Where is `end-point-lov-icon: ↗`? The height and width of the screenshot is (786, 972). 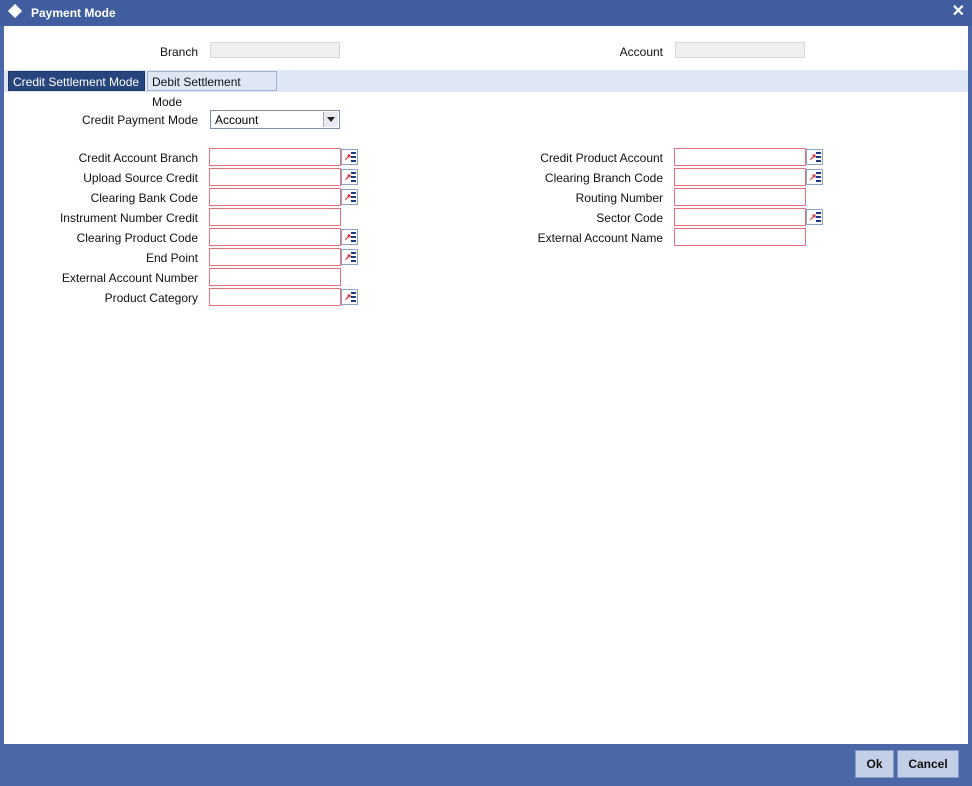
end-point-lov-icon: ↗ is located at coordinates (349, 257).